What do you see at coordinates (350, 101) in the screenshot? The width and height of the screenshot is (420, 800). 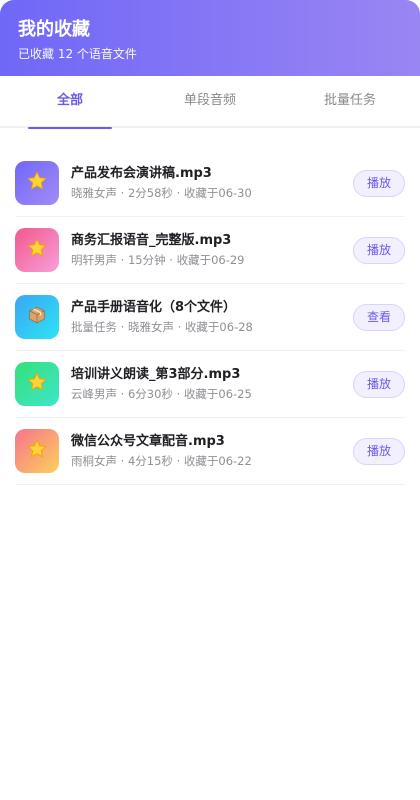 I see `tab-batch-tasks: 批量任务` at bounding box center [350, 101].